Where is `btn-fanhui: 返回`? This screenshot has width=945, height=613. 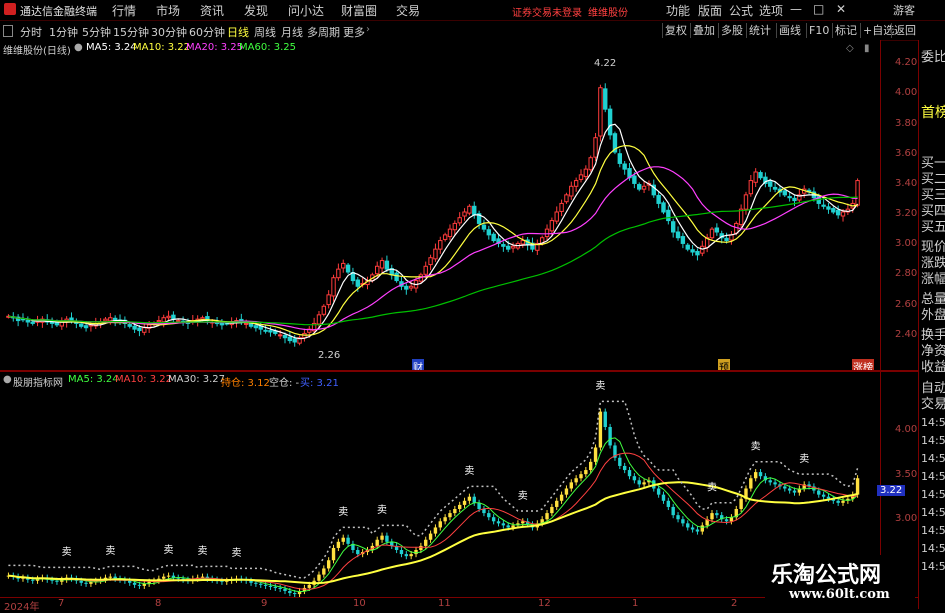
btn-fanhui: 返回 is located at coordinates (904, 30).